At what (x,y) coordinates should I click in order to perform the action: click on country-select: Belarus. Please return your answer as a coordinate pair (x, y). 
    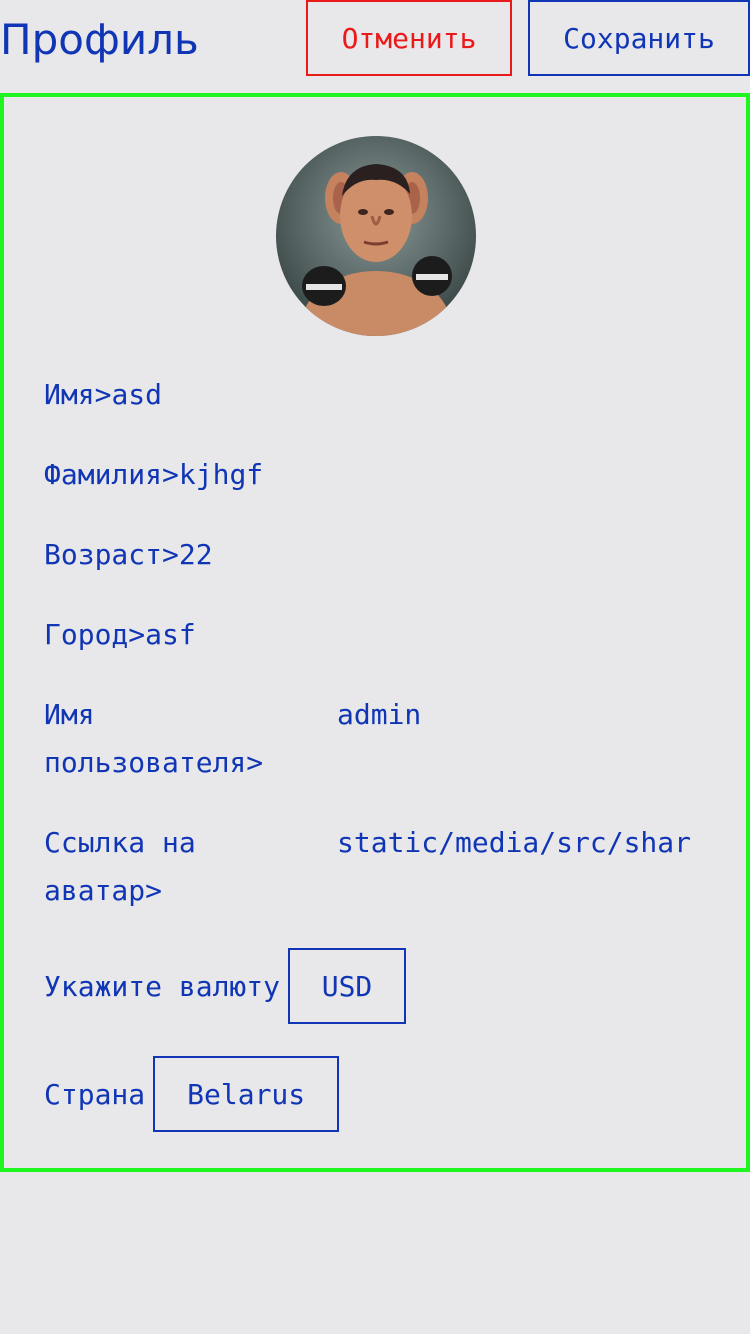
    Looking at the image, I should click on (246, 1094).